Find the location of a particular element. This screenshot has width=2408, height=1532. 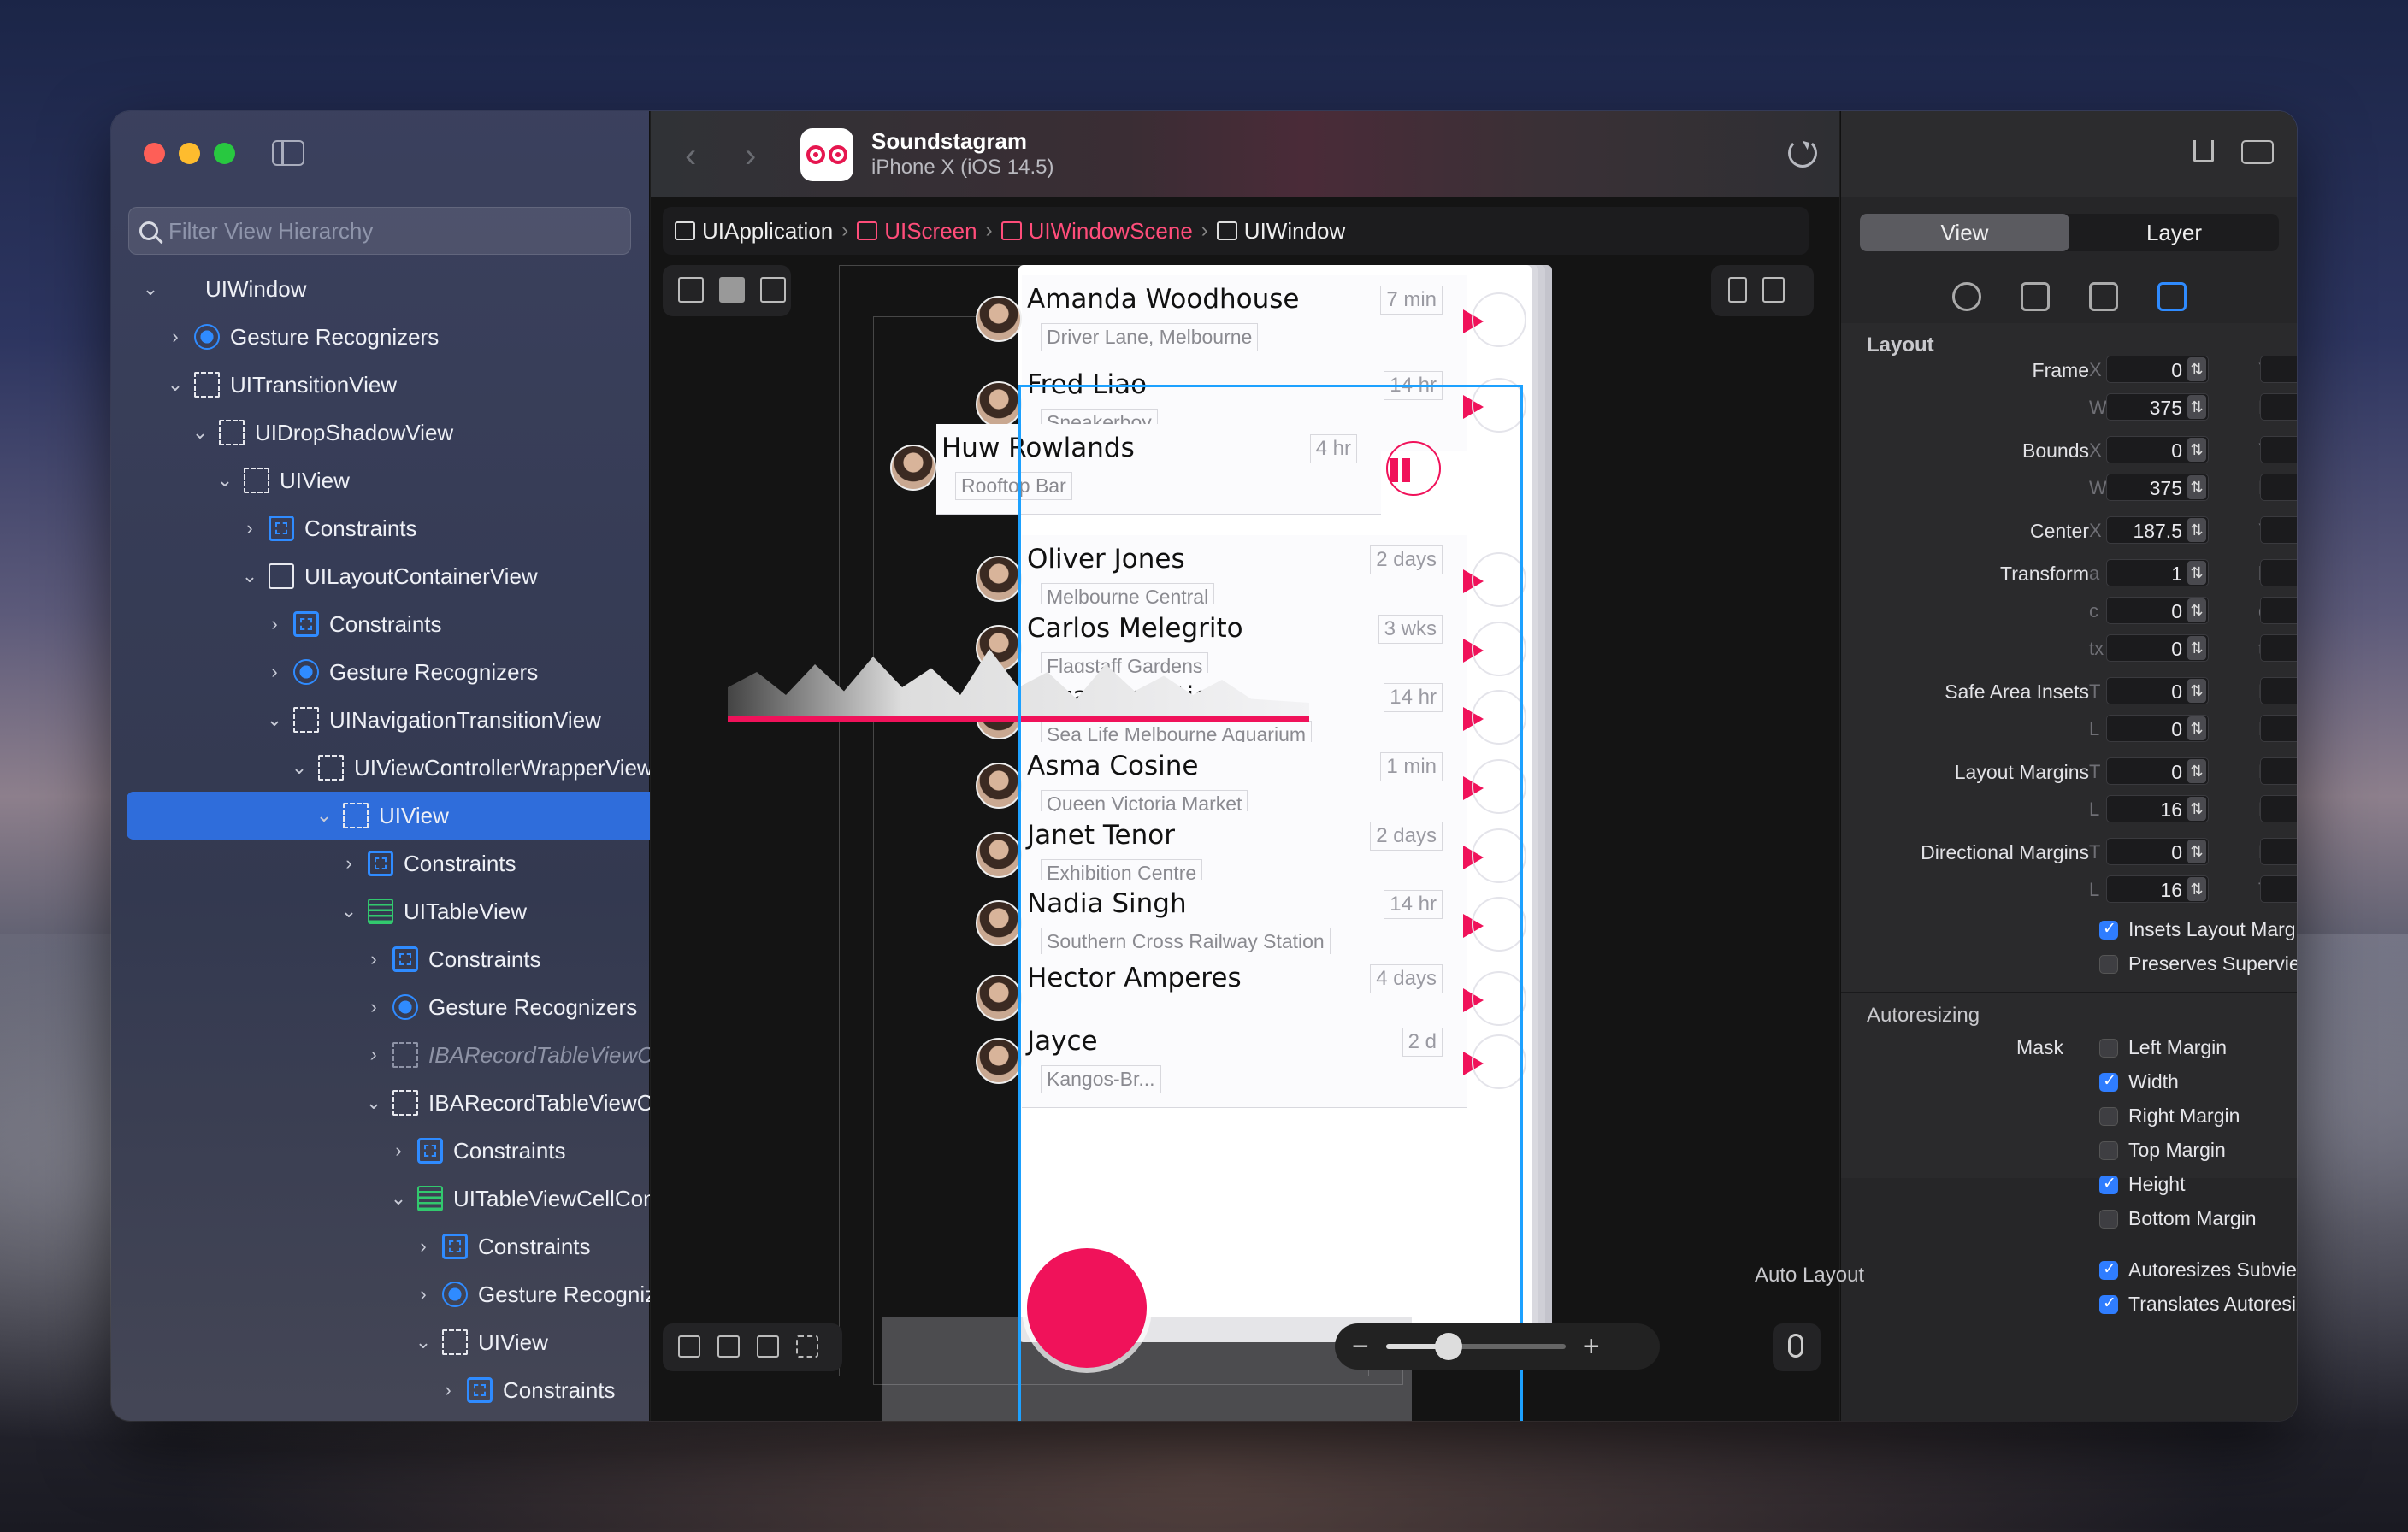

number-field: 88 is located at coordinates (2279, 369).